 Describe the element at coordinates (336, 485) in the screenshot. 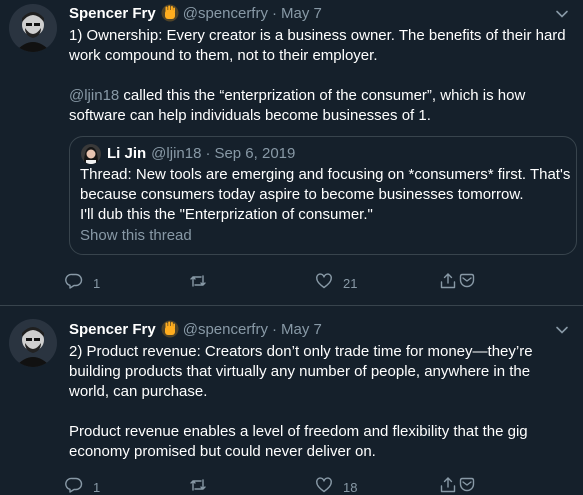

I see `like-button: 18` at that location.